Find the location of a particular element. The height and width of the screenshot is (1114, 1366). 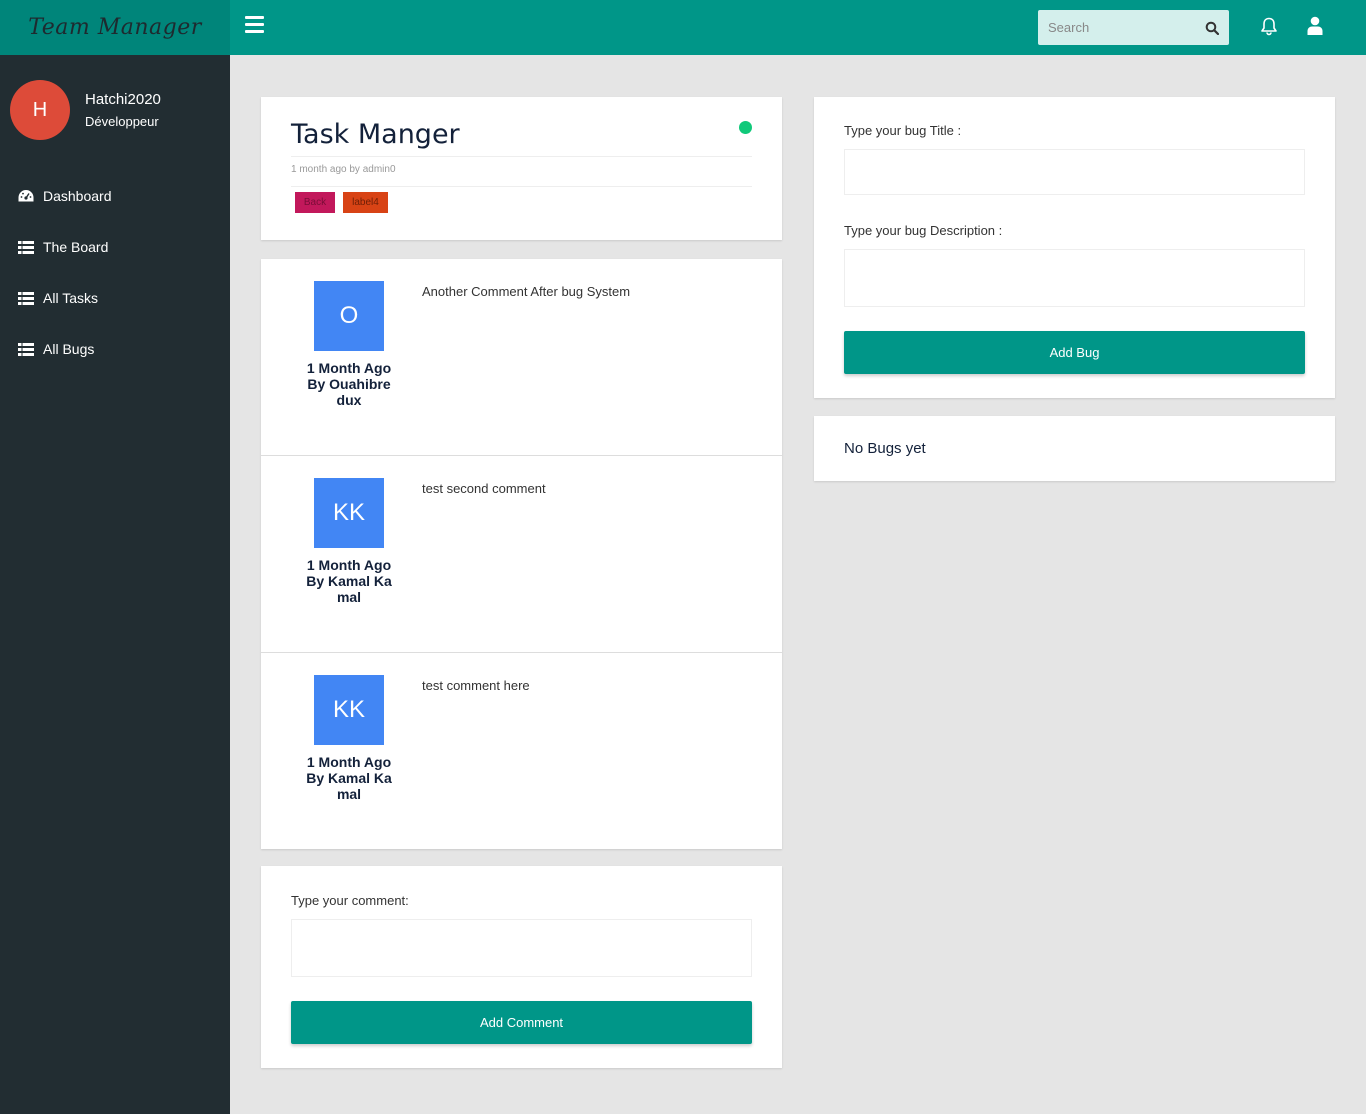

empty-bugs-message: No Bugs yet is located at coordinates (885, 448).